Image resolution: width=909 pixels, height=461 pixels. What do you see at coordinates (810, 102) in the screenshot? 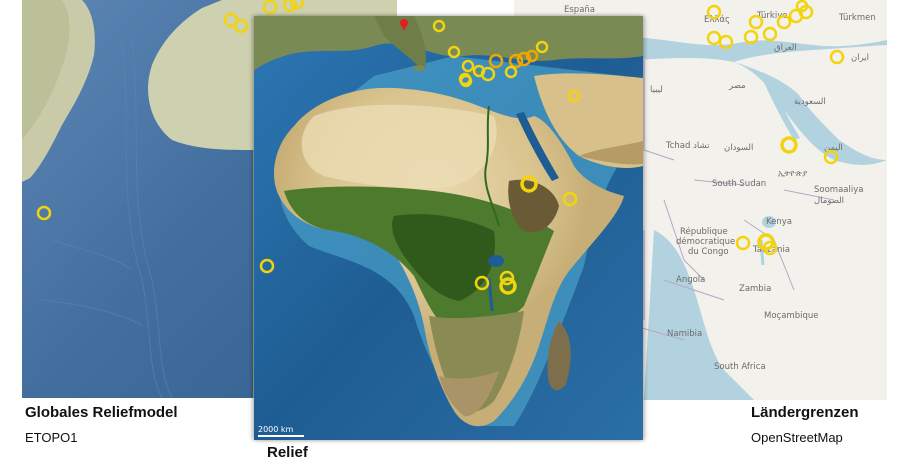
I see `label-saudi: السعودية` at bounding box center [810, 102].